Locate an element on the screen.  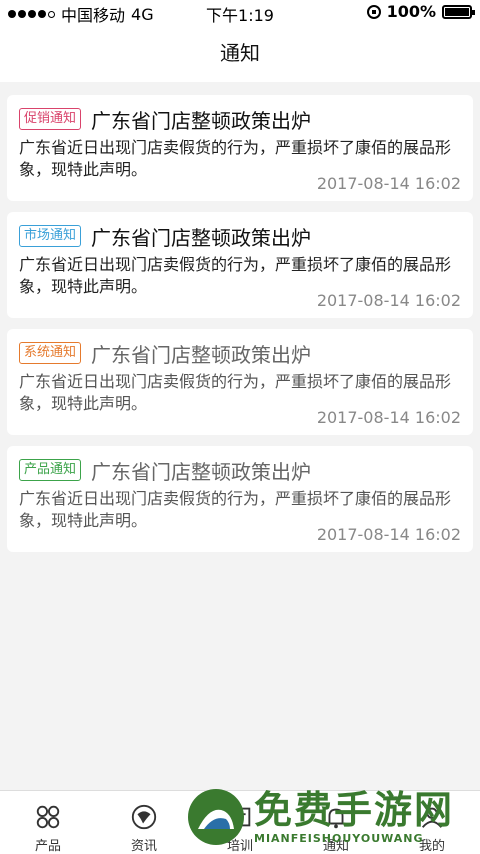
battery-percent: 100% is located at coordinates (411, 11).